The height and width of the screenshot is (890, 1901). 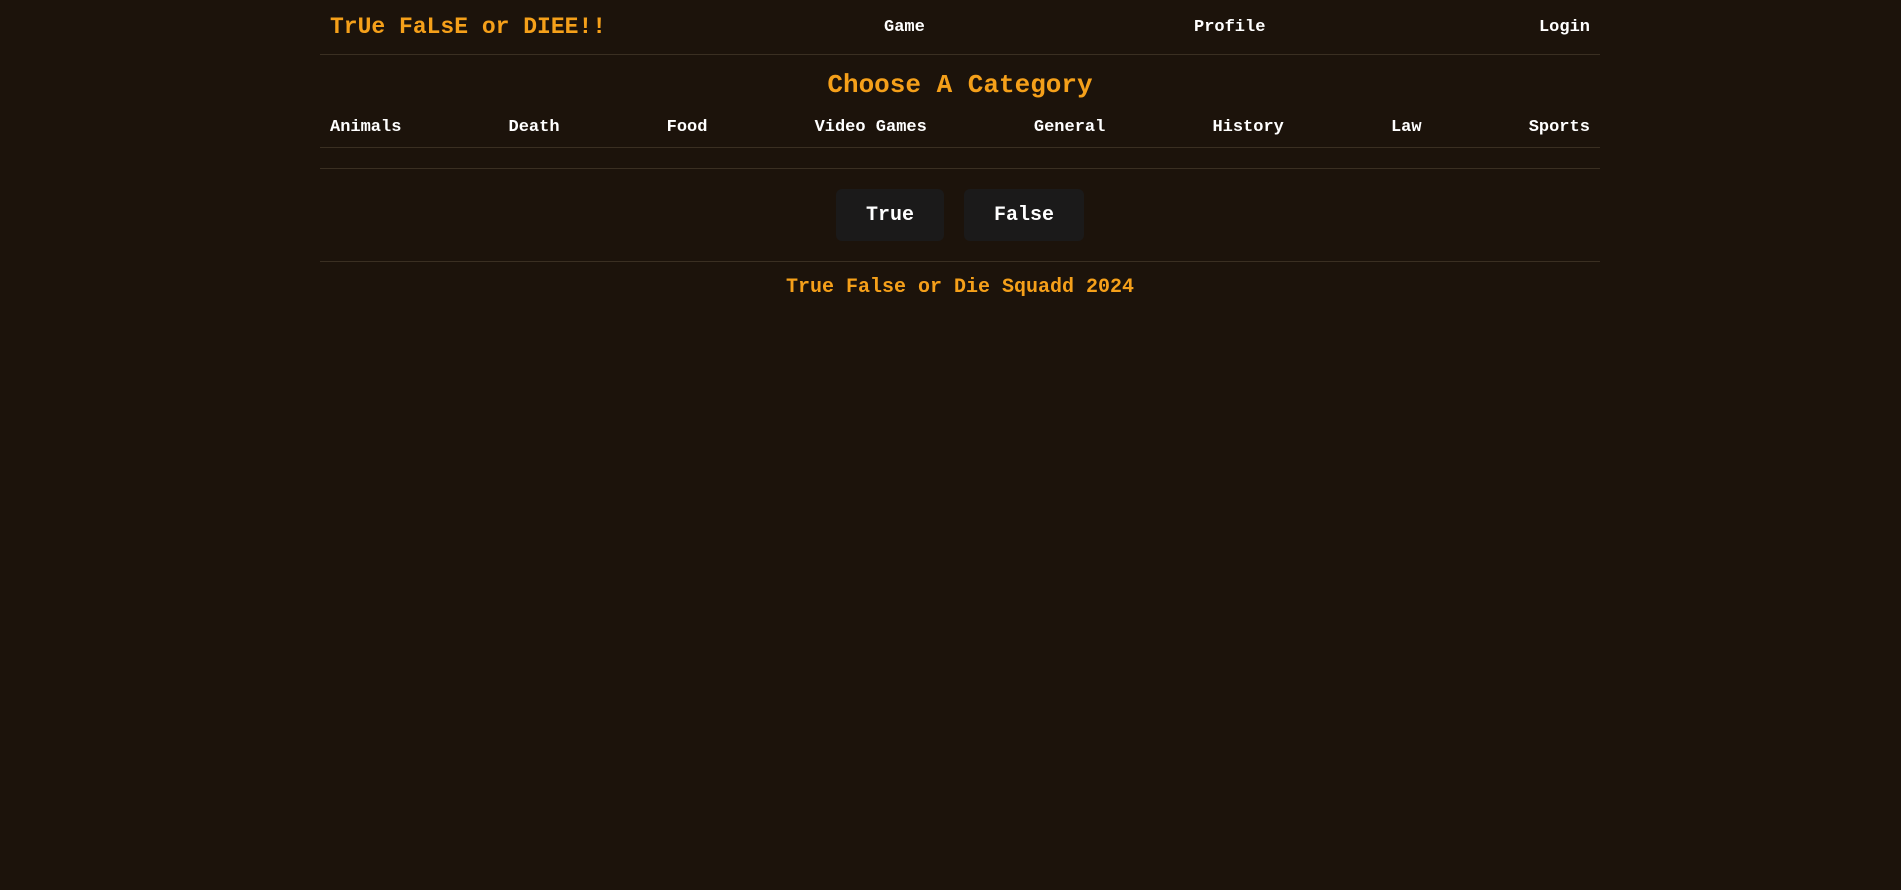 What do you see at coordinates (960, 27) in the screenshot?
I see `navbar: TrUe FaLsE or DIEE!! Game Profile Login` at bounding box center [960, 27].